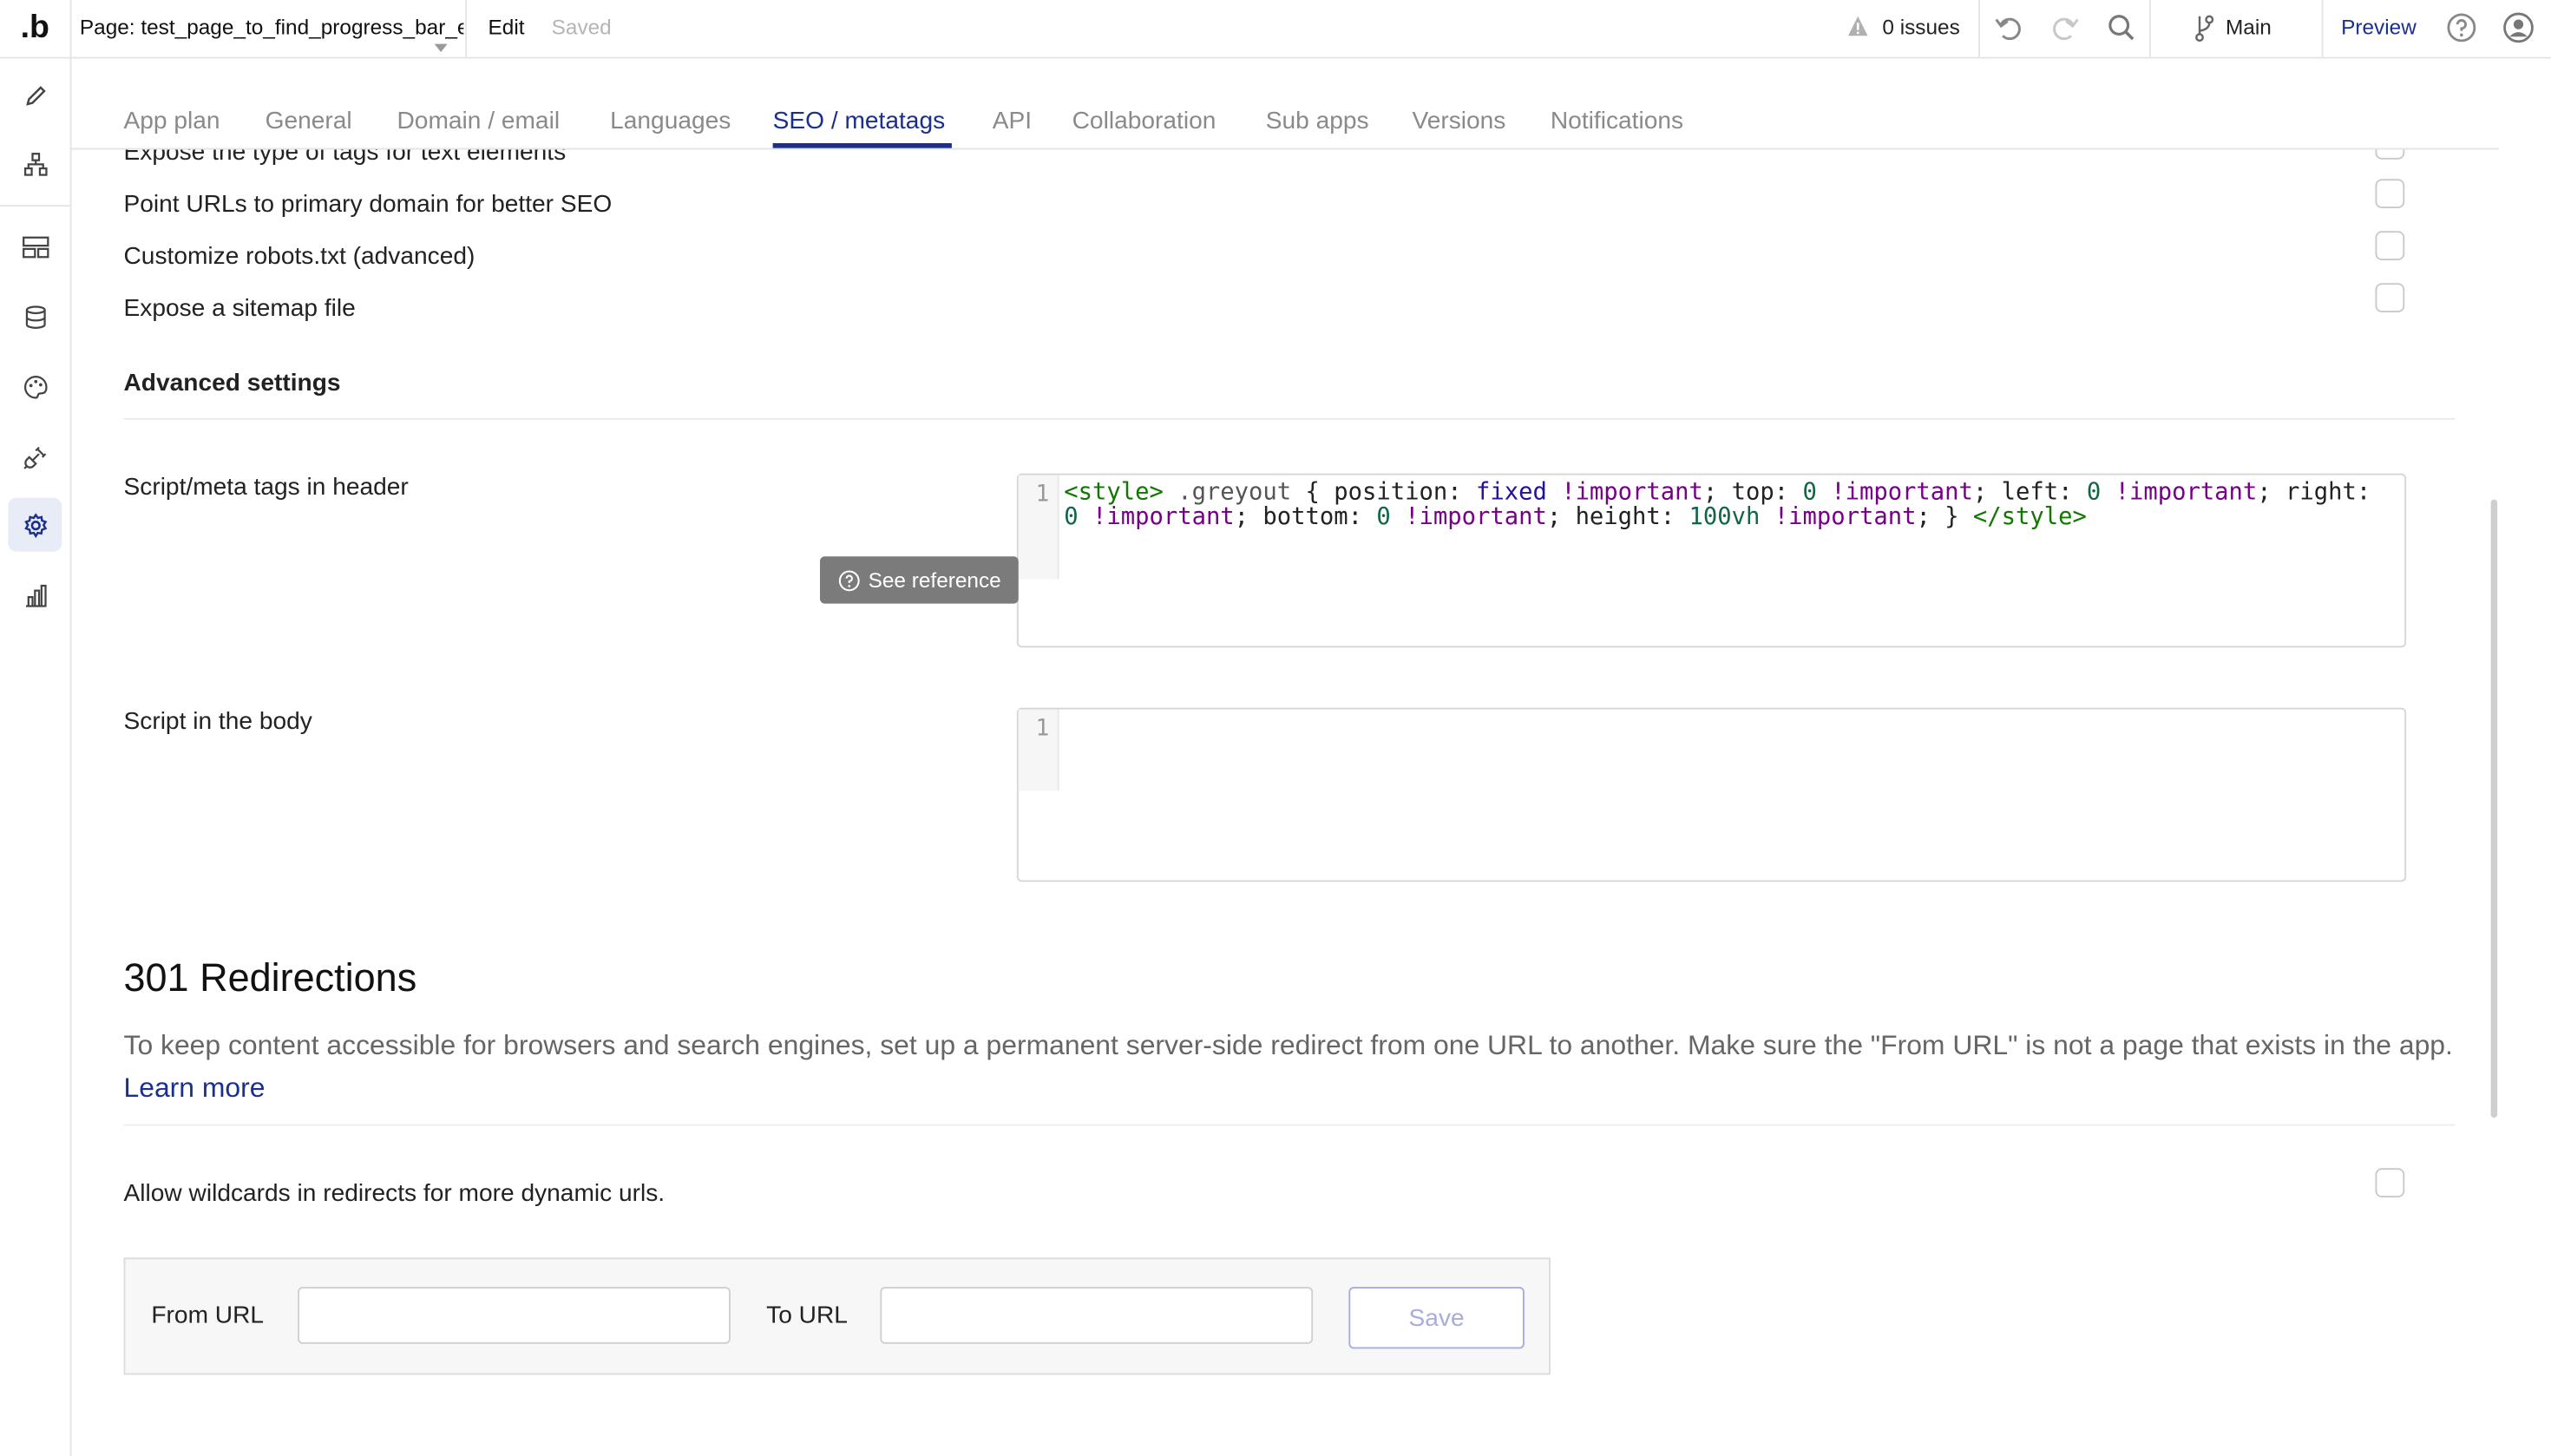 The width and height of the screenshot is (2551, 1456). What do you see at coordinates (1920, 27) in the screenshot?
I see `issues-counter: 0 issues` at bounding box center [1920, 27].